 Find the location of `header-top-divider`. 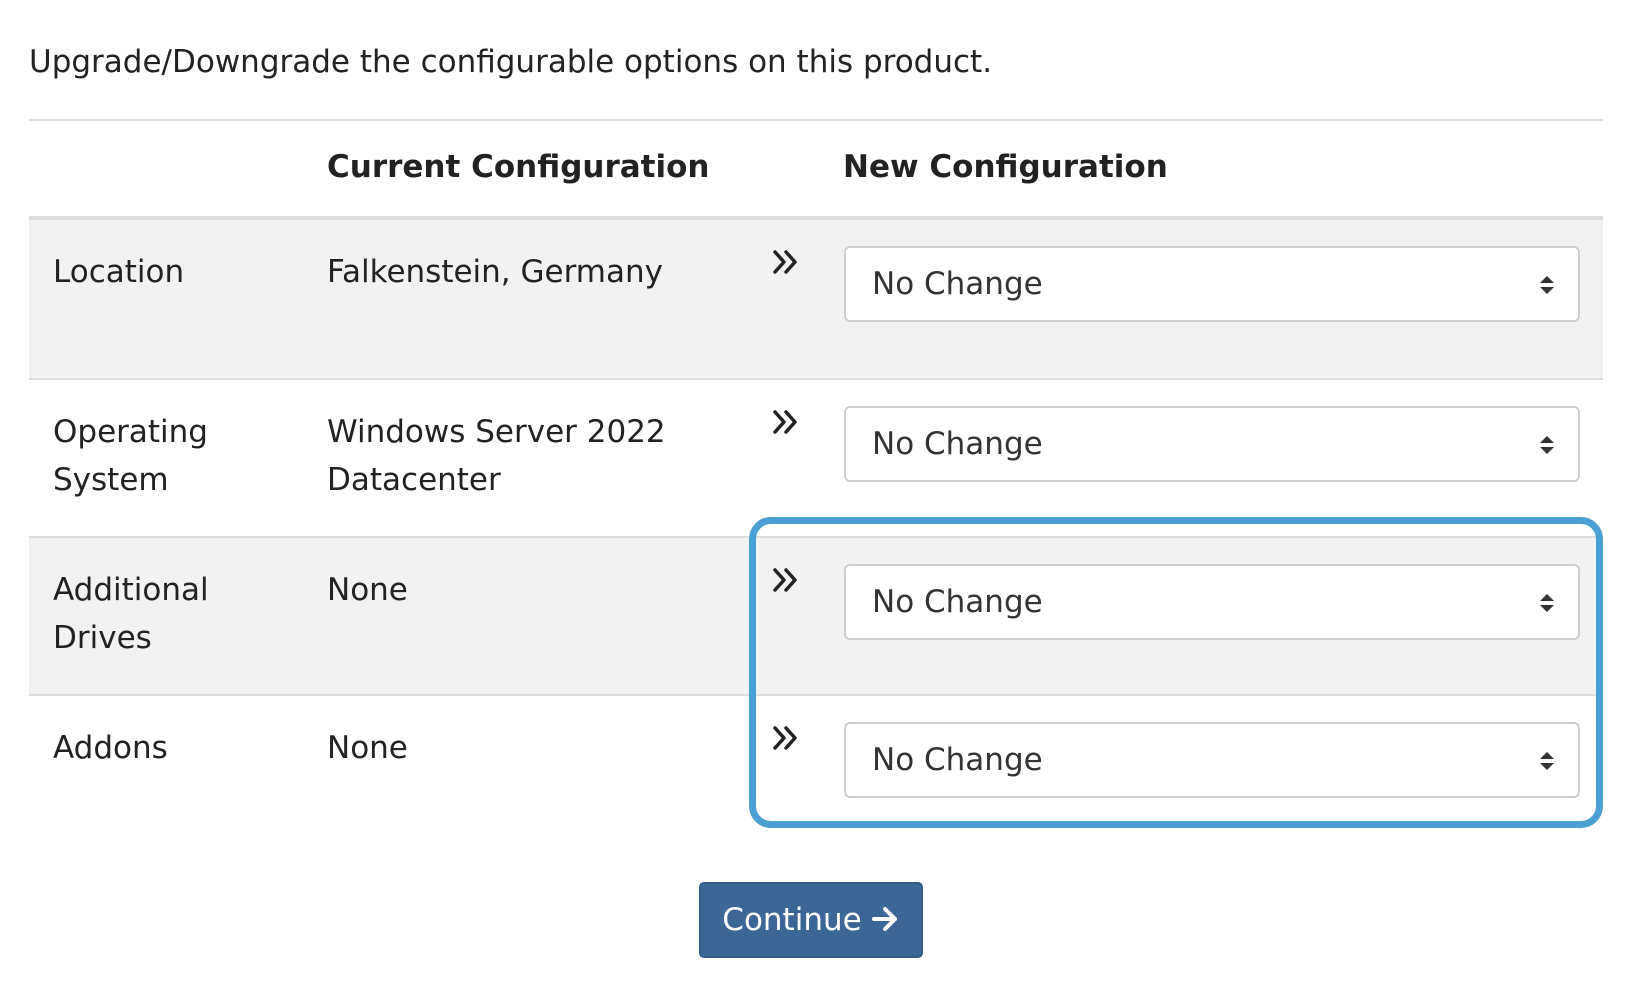

header-top-divider is located at coordinates (816, 120).